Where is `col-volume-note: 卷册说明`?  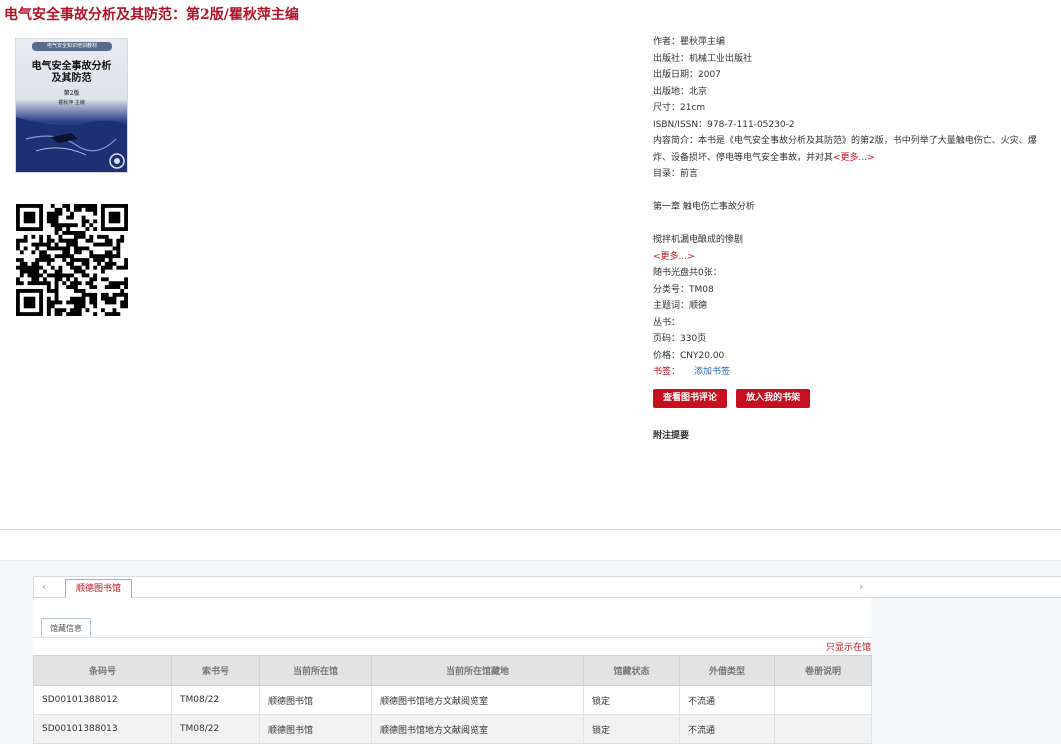 col-volume-note: 卷册说明 is located at coordinates (823, 670).